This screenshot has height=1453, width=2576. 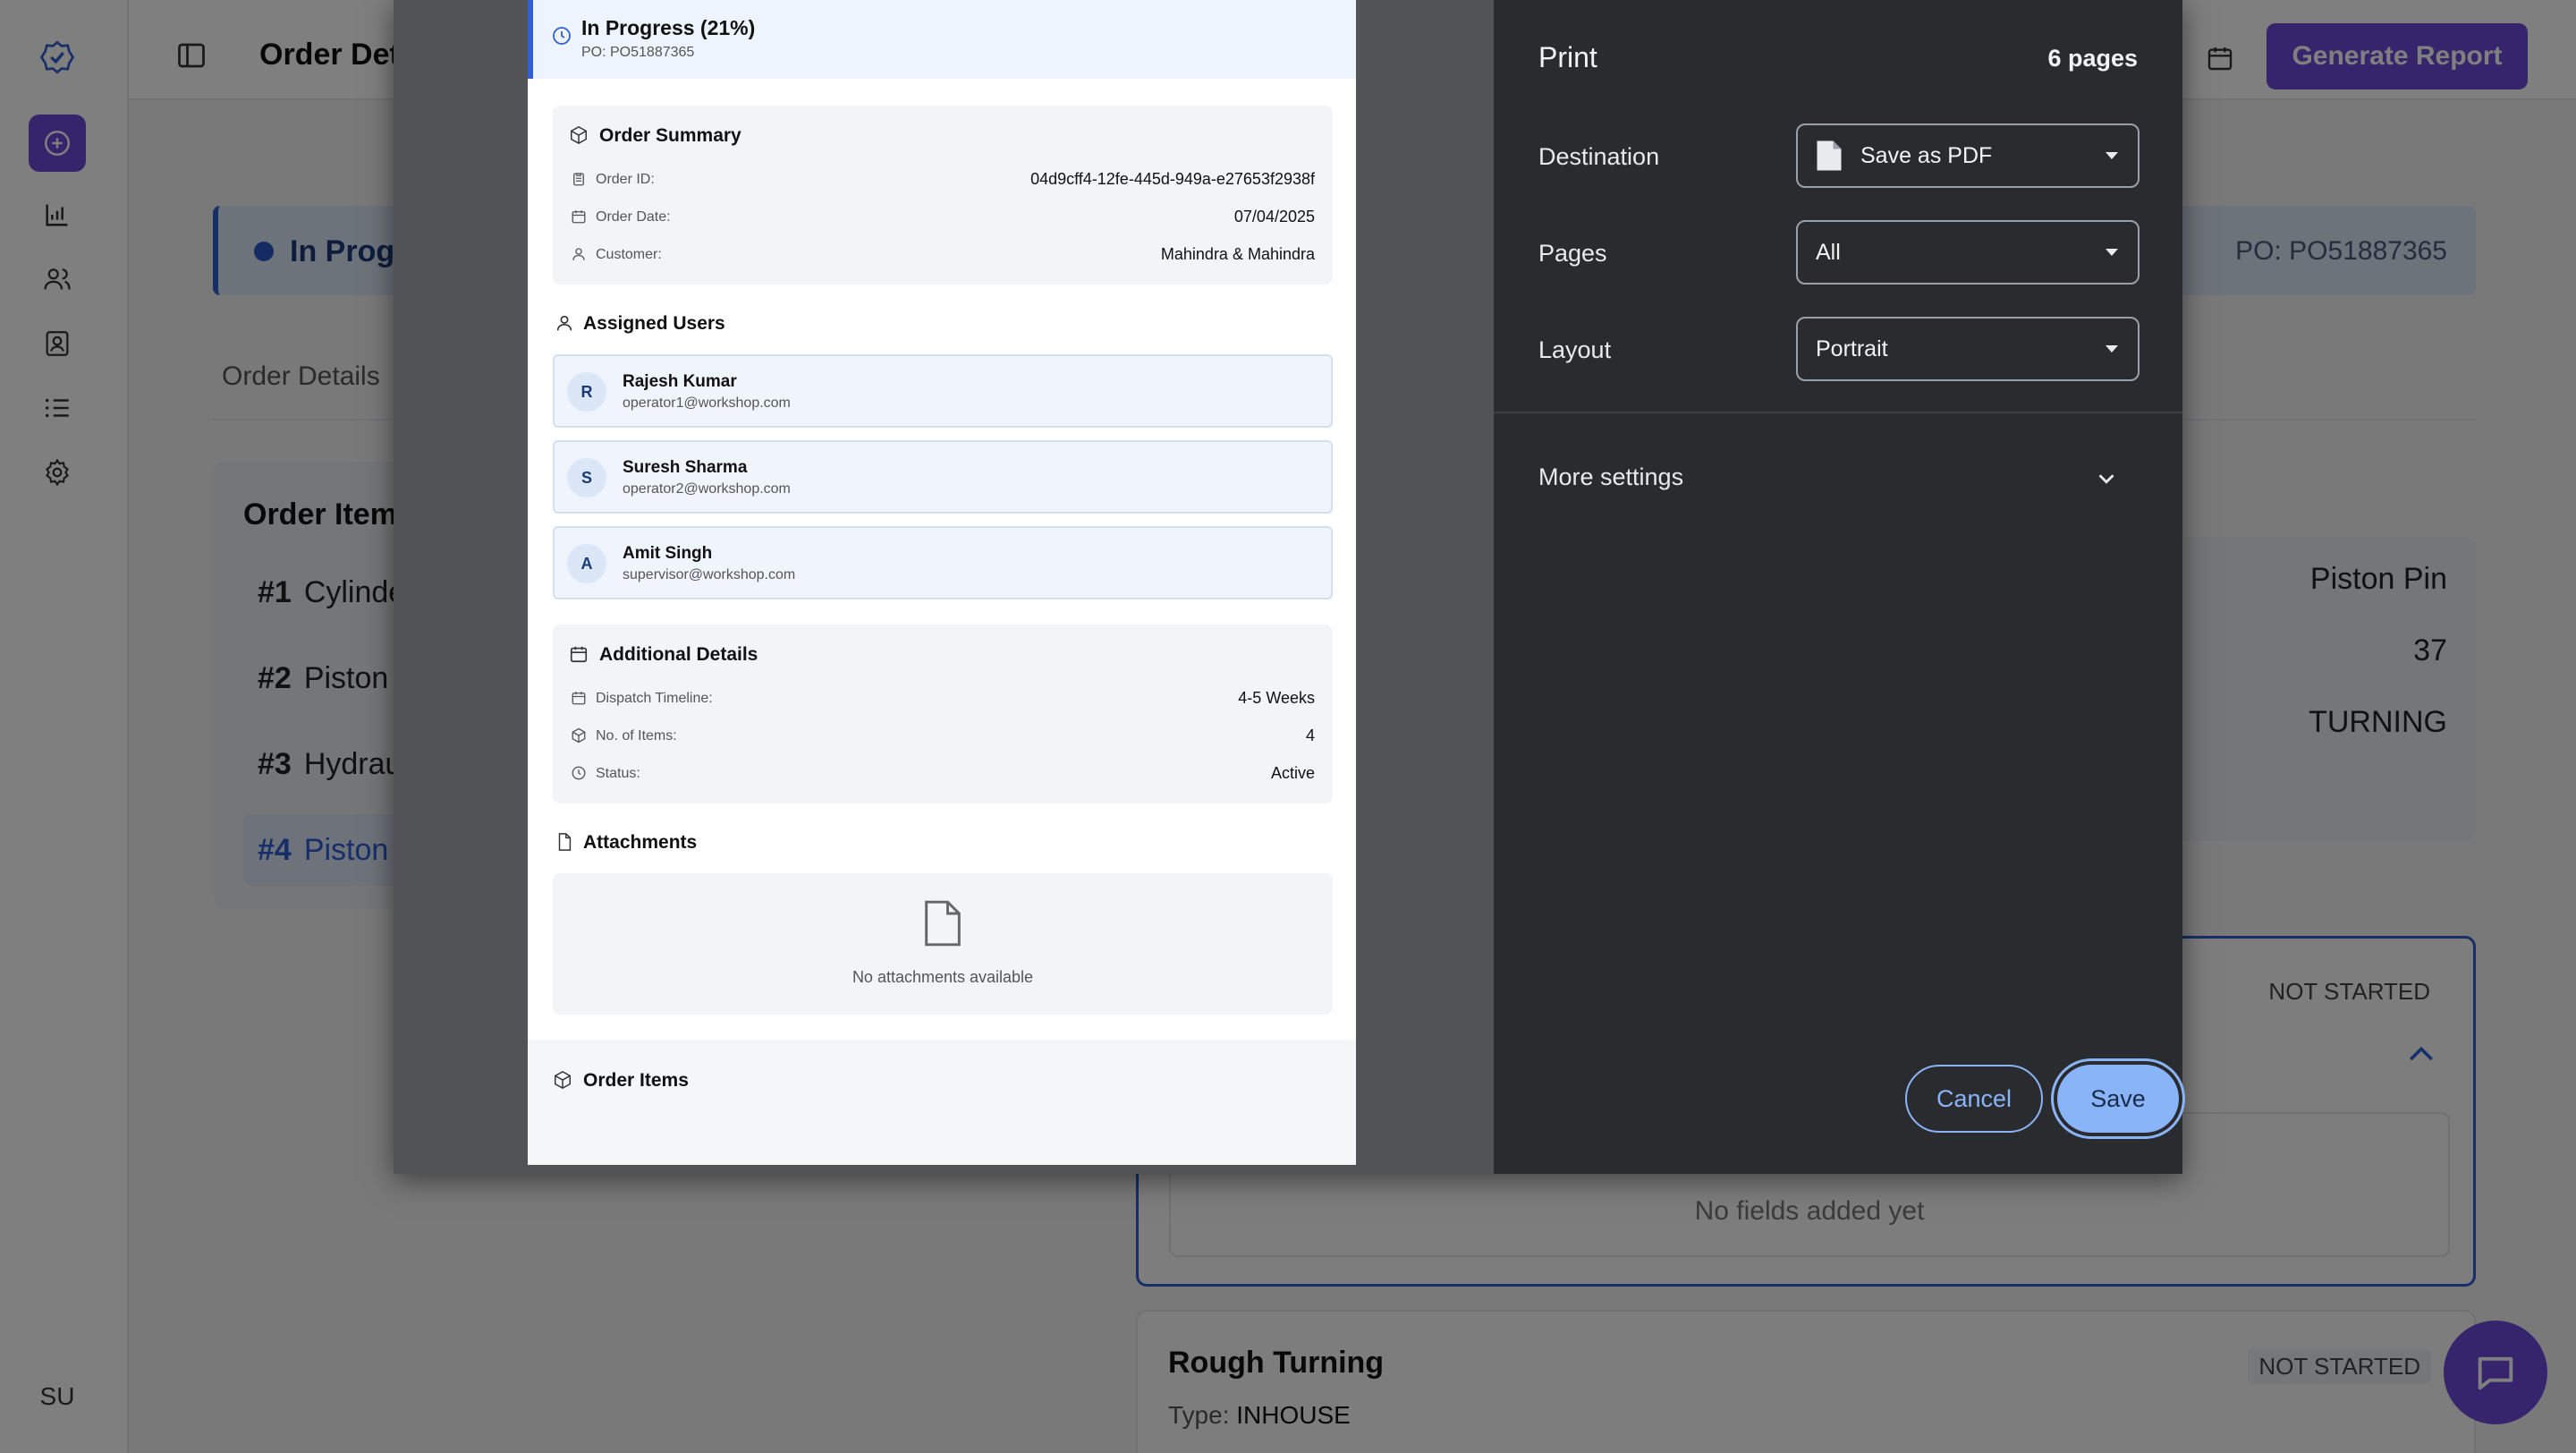 I want to click on order-date-label: Order Date:, so click(x=633, y=217).